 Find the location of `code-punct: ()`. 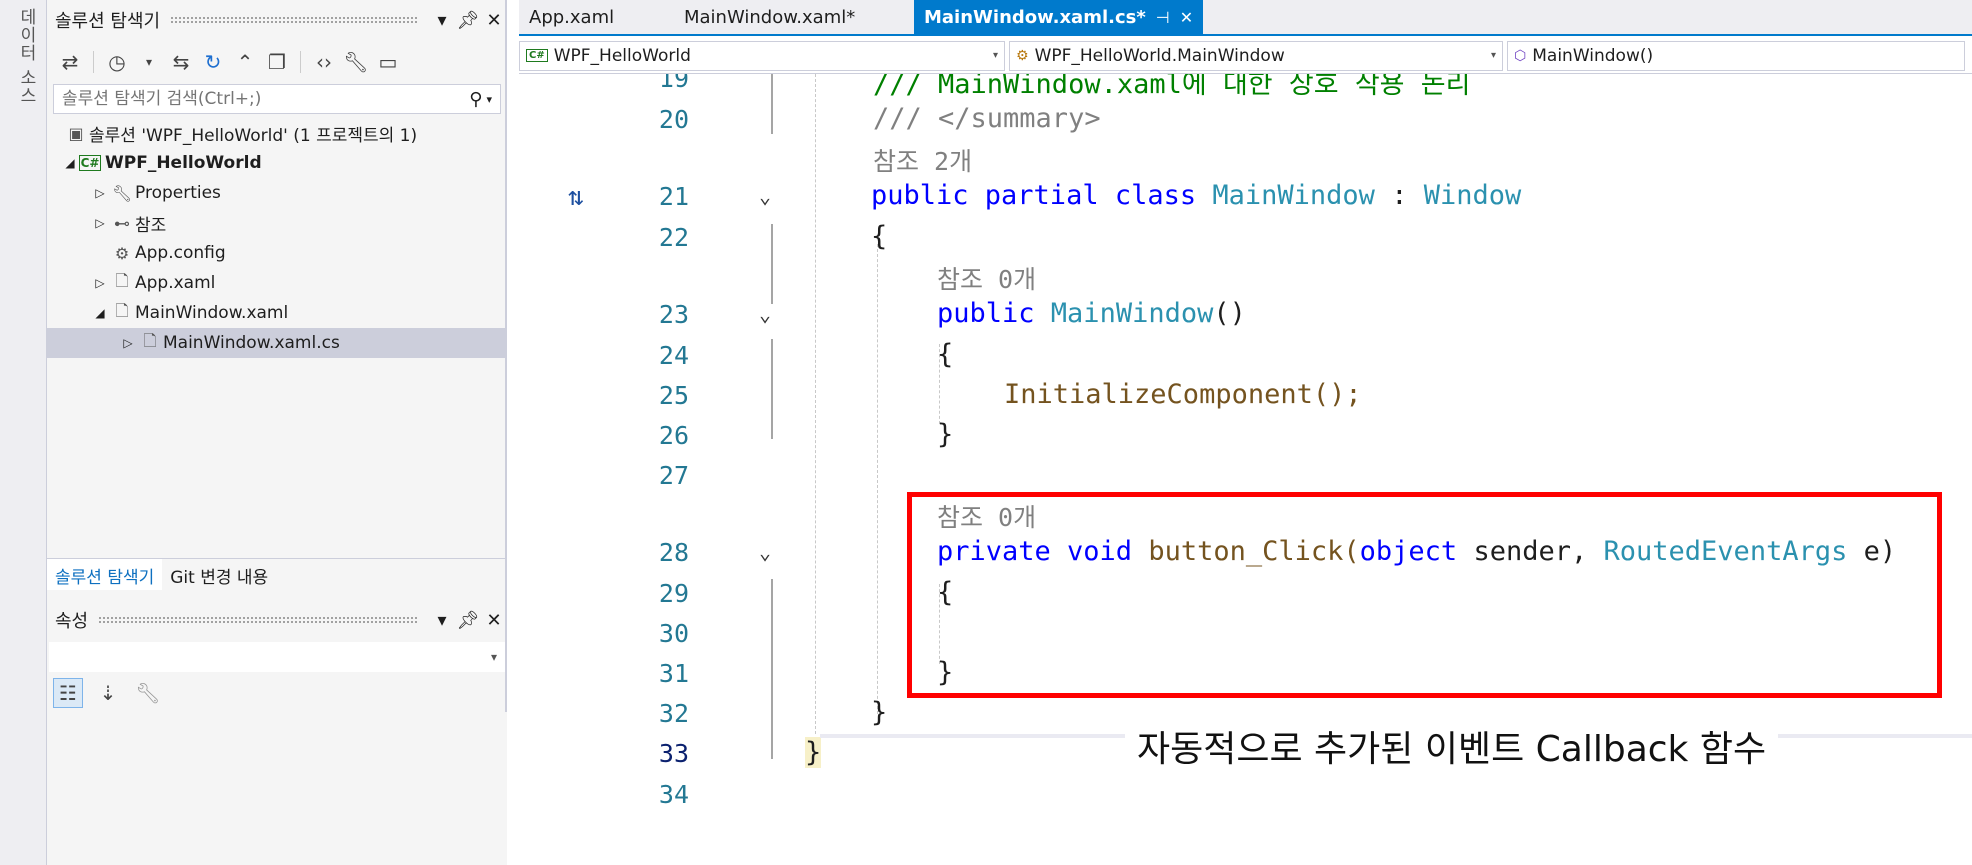

code-punct: () is located at coordinates (1229, 313).